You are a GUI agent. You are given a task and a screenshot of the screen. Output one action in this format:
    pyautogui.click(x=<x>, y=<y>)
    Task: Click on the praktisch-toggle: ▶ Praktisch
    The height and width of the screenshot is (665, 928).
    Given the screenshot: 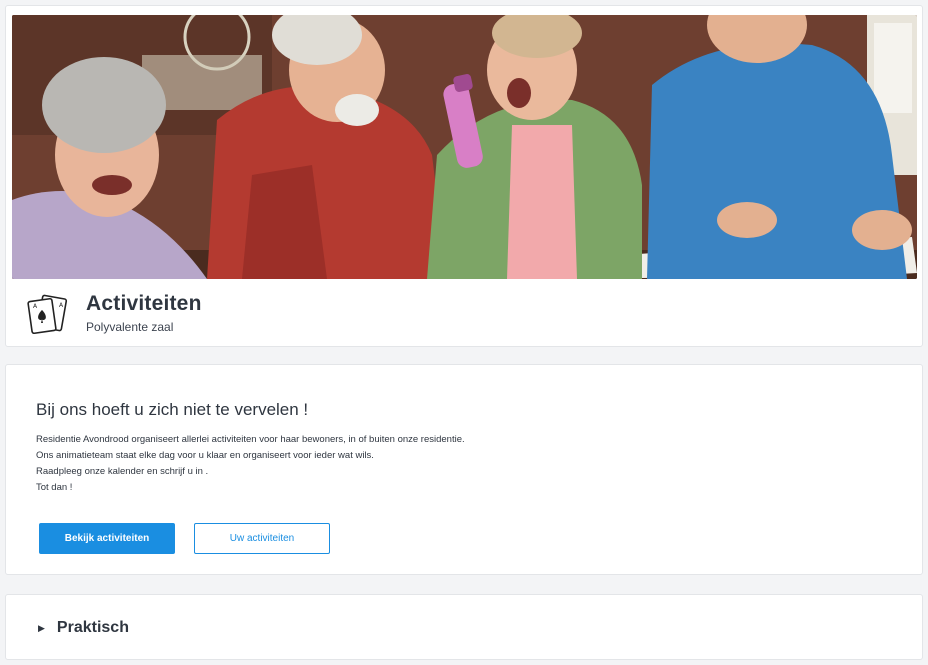 What is the action you would take?
    pyautogui.click(x=83, y=628)
    